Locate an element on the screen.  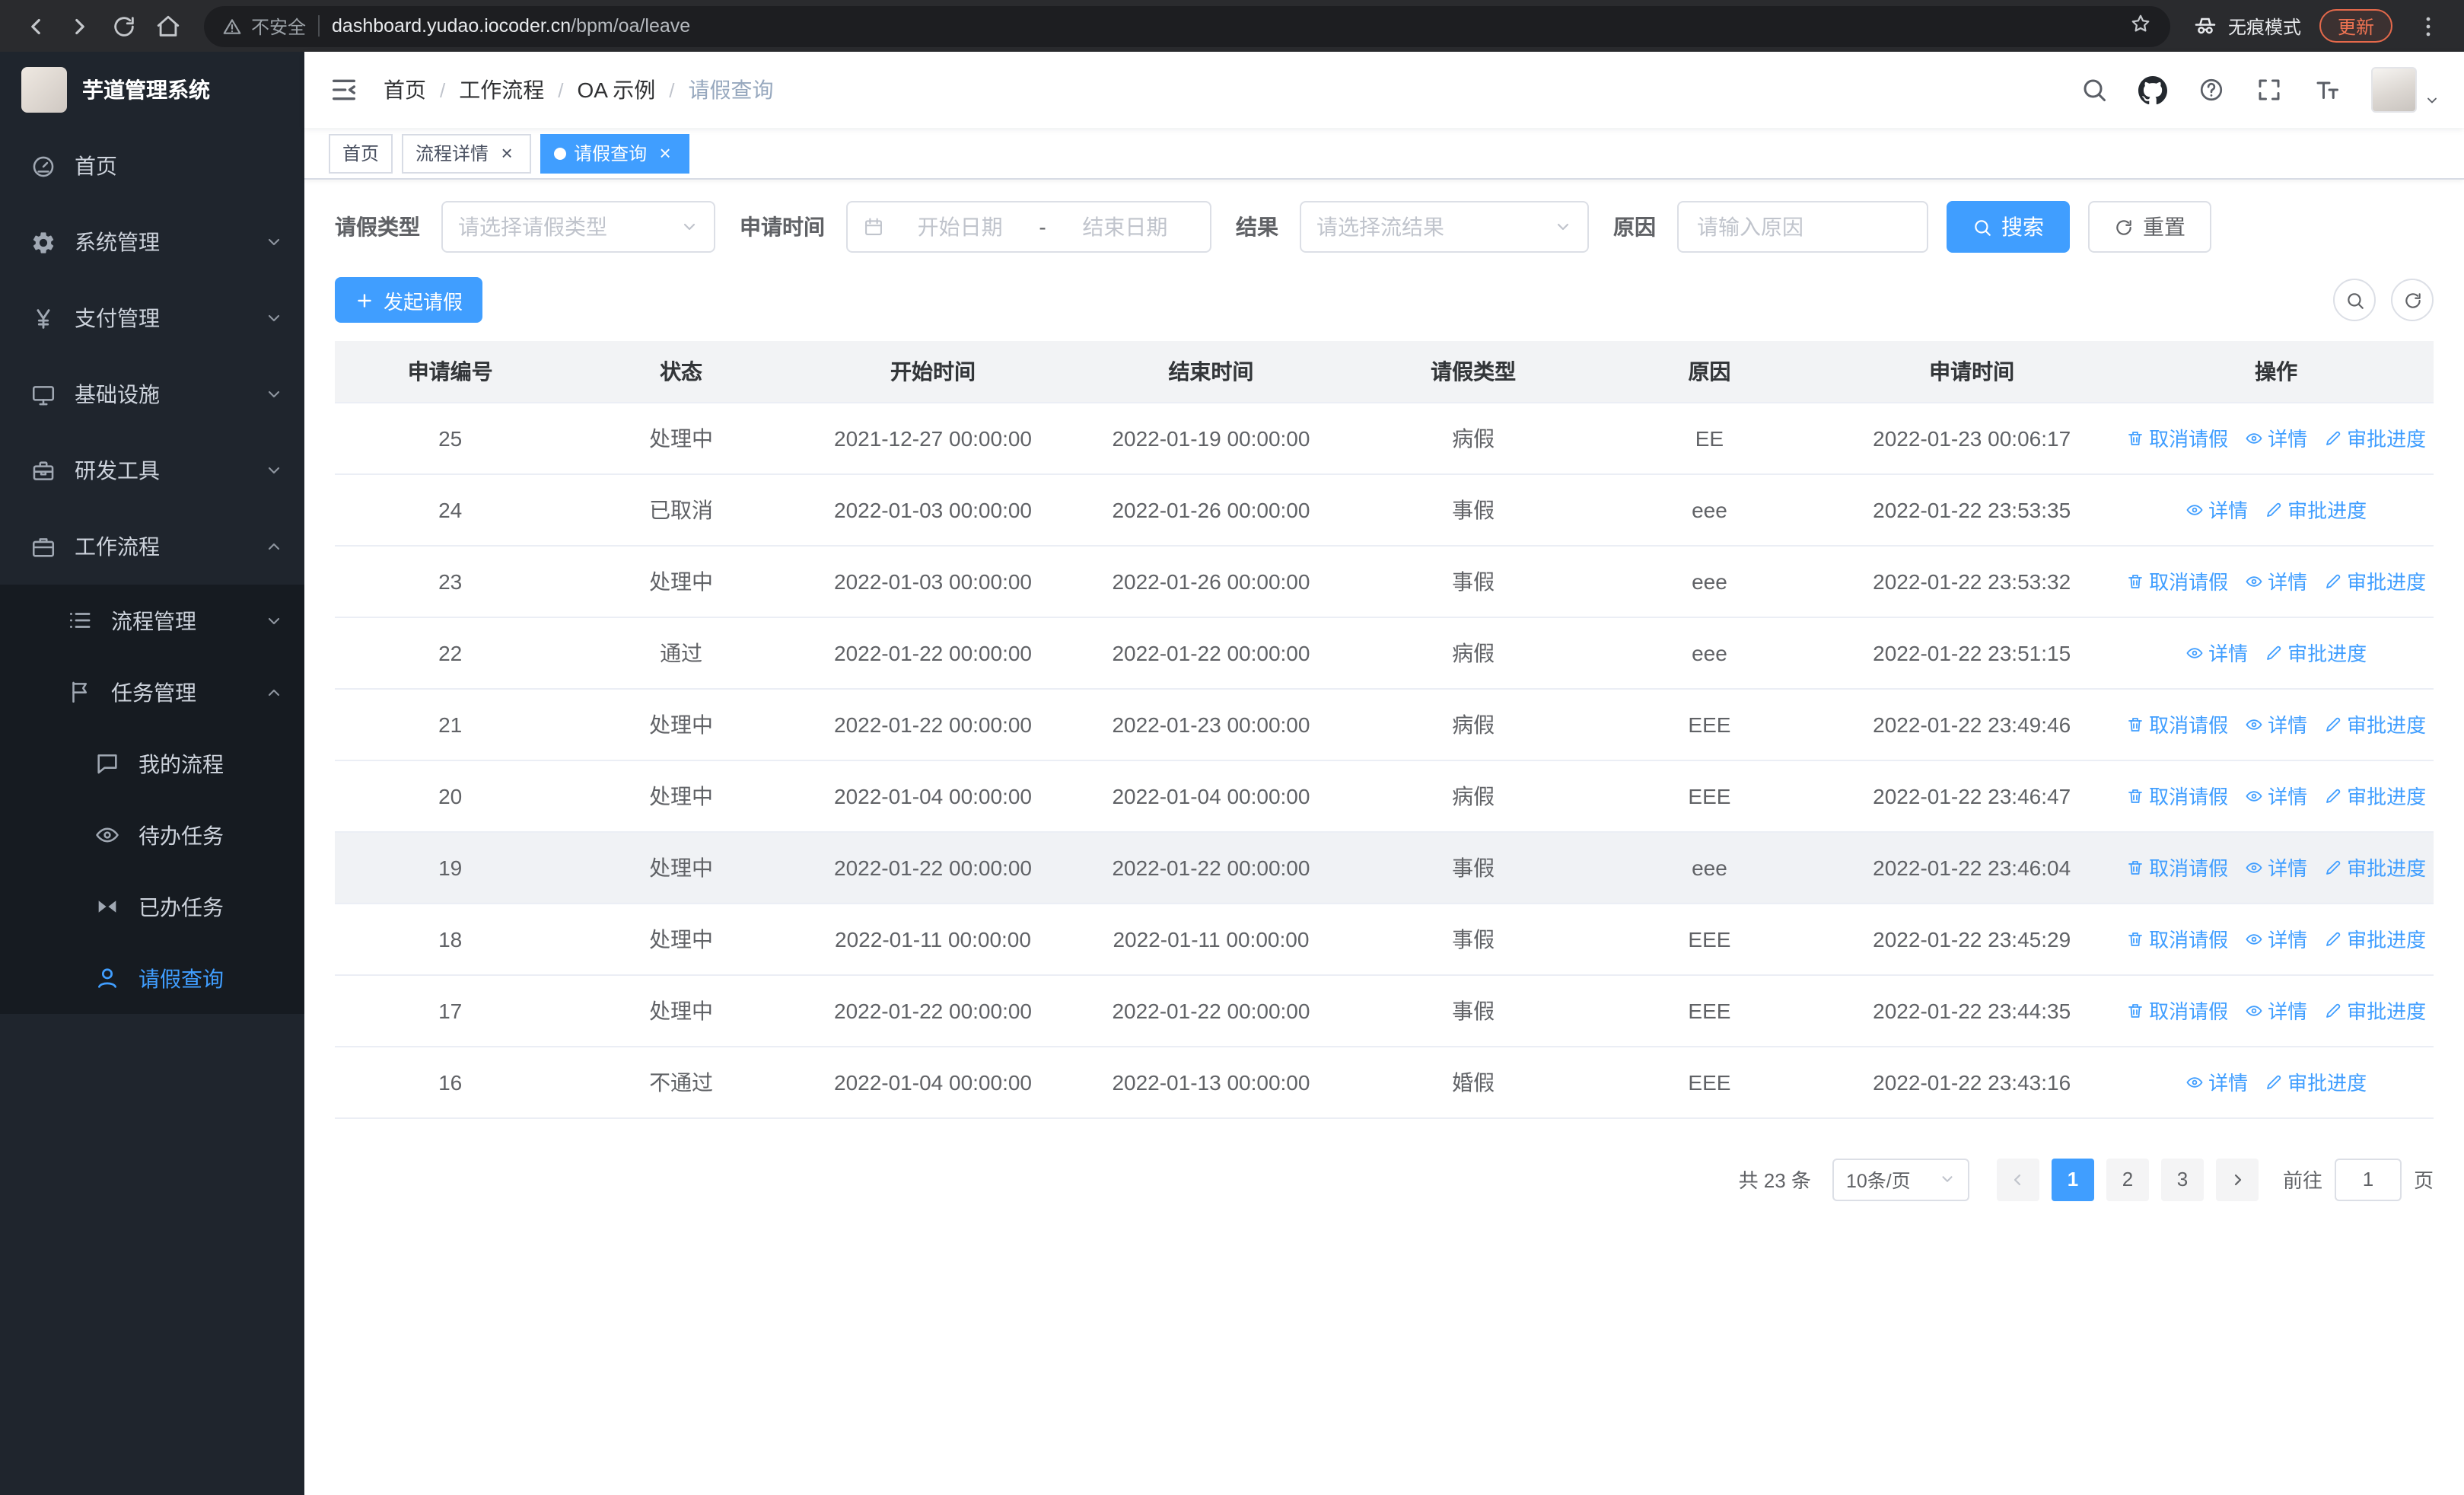
col-header-end-time: 结束时间 is located at coordinates (1211, 372).